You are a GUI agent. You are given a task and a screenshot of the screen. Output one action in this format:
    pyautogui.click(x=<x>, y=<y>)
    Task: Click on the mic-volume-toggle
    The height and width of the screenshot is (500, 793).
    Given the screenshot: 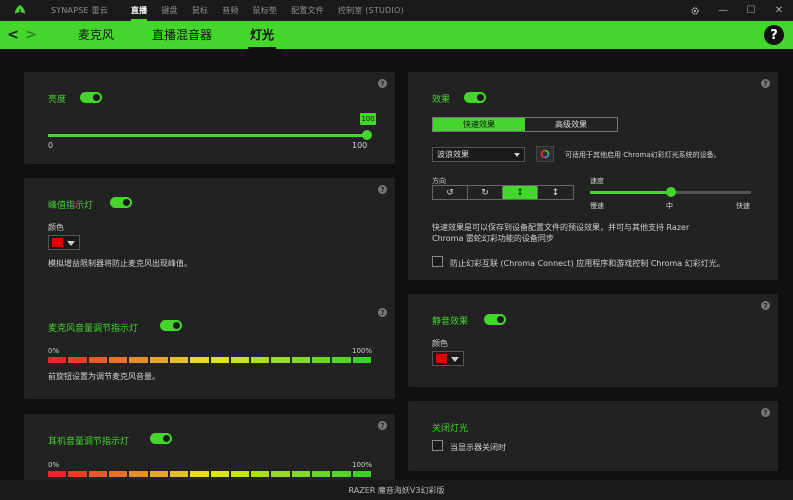 What is the action you would take?
    pyautogui.click(x=171, y=325)
    